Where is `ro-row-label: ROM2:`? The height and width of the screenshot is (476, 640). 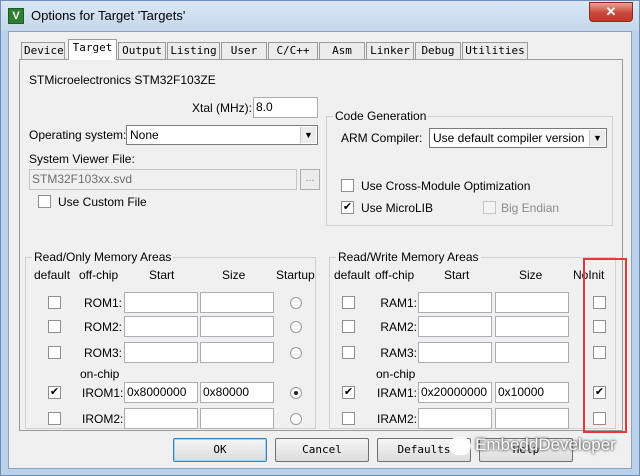
ro-row-label: ROM2: is located at coordinates (102, 327).